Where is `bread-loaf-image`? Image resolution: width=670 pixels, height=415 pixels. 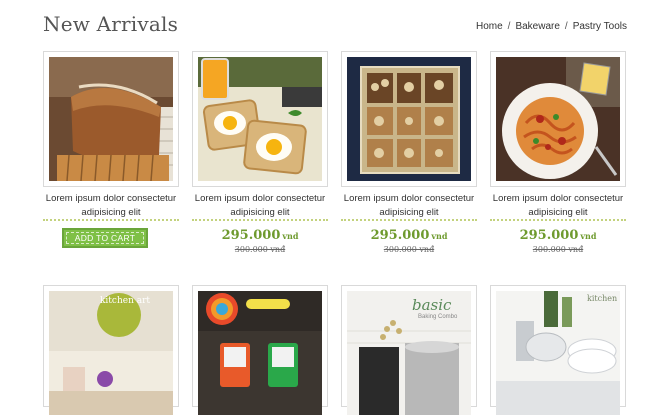 bread-loaf-image is located at coordinates (111, 119).